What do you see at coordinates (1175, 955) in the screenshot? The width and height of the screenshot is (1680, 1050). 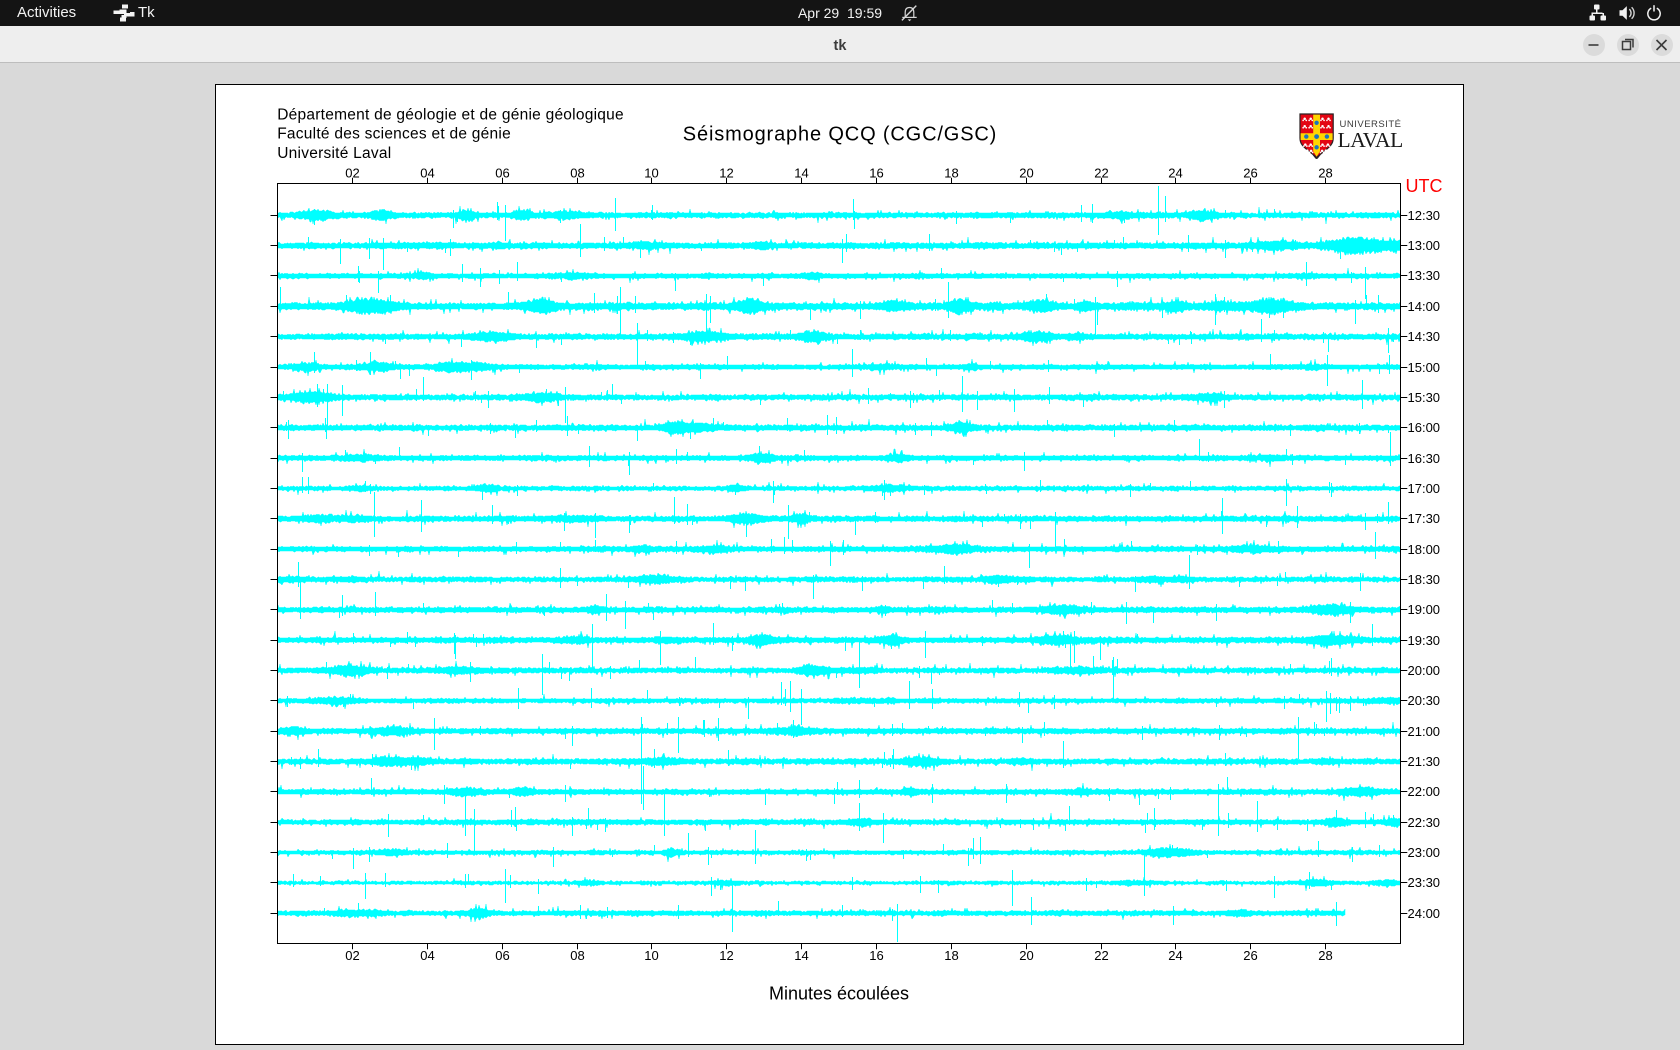 I see `svg-text: 24` at bounding box center [1175, 955].